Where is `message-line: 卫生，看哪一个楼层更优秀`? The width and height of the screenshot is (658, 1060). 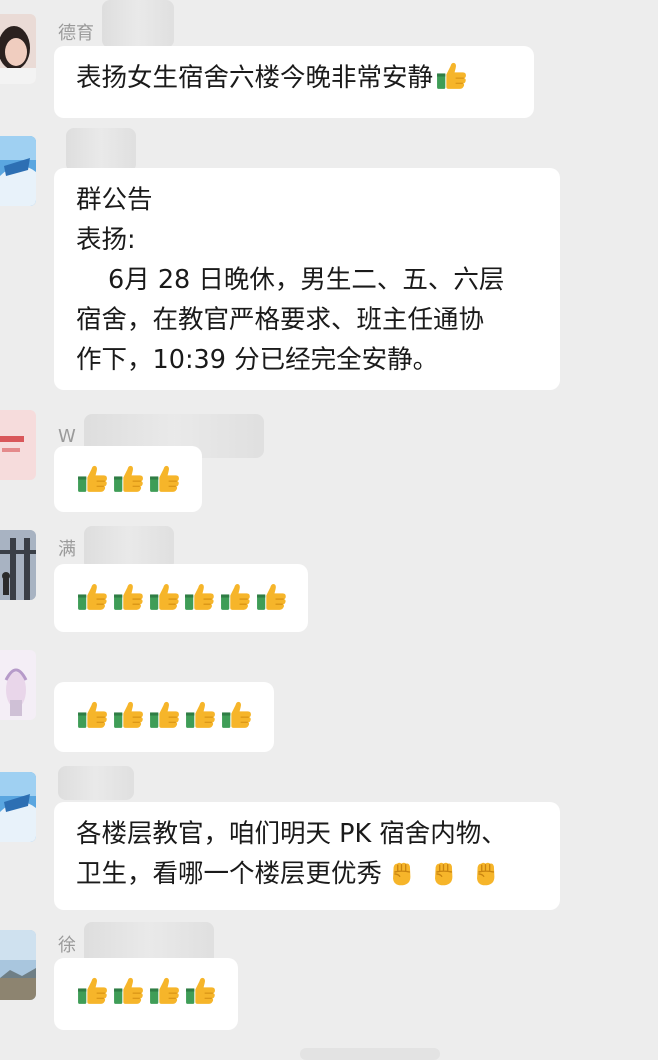 message-line: 卫生，看哪一个楼层更优秀 is located at coordinates (229, 874).